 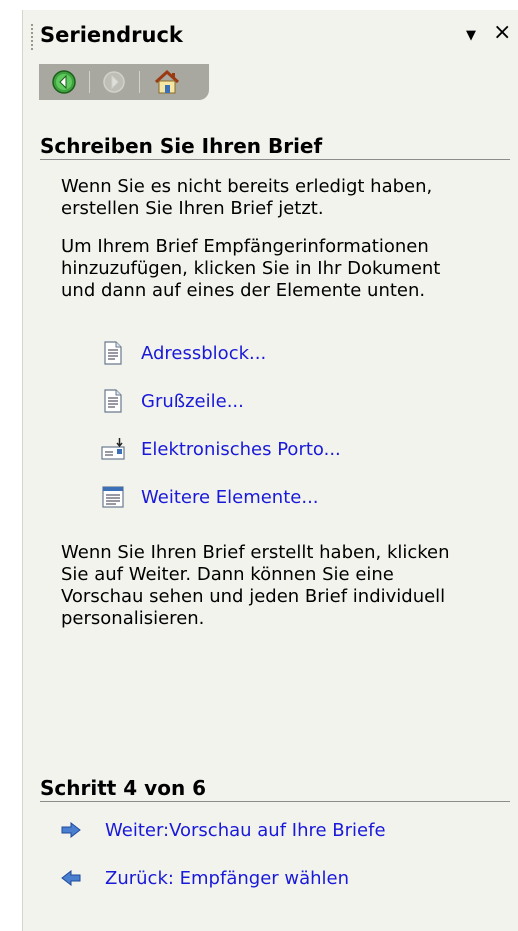 What do you see at coordinates (181, 146) in the screenshot?
I see `section-heading-write-letter: Schreiben Sie Ihren Brief` at bounding box center [181, 146].